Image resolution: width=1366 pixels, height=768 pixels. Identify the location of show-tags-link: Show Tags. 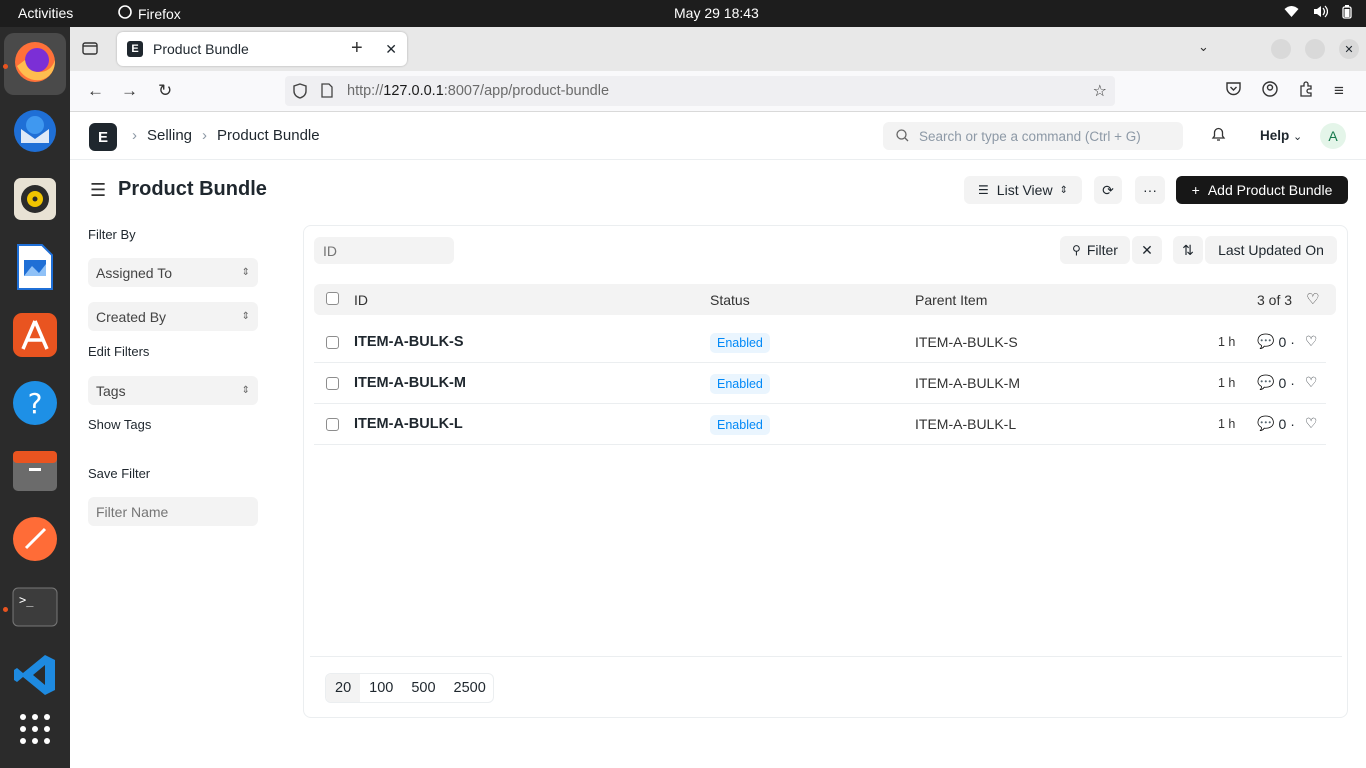
(119, 424).